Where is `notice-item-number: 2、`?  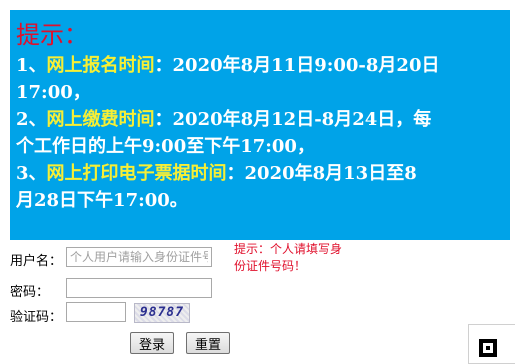 notice-item-number: 2、 is located at coordinates (31, 119).